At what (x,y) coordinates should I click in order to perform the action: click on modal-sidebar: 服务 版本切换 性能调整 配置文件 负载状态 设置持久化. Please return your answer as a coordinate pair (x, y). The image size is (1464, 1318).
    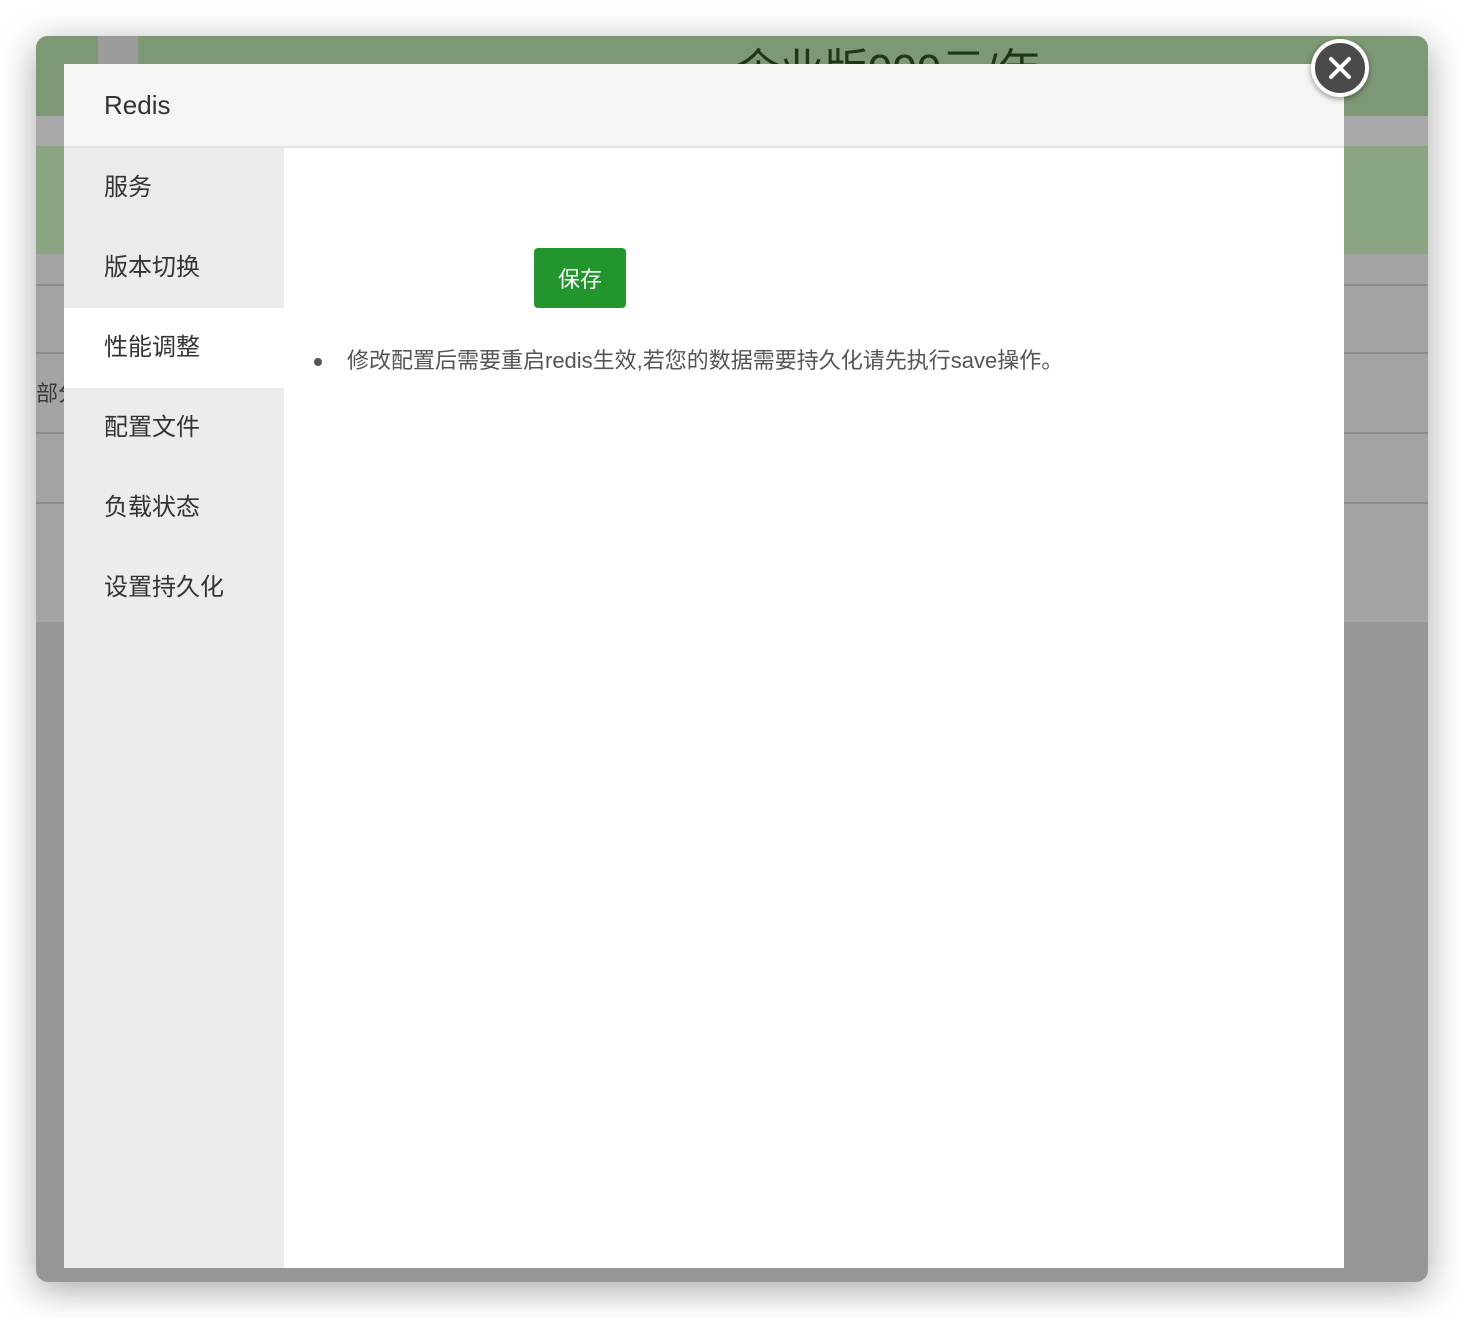
    Looking at the image, I should click on (174, 708).